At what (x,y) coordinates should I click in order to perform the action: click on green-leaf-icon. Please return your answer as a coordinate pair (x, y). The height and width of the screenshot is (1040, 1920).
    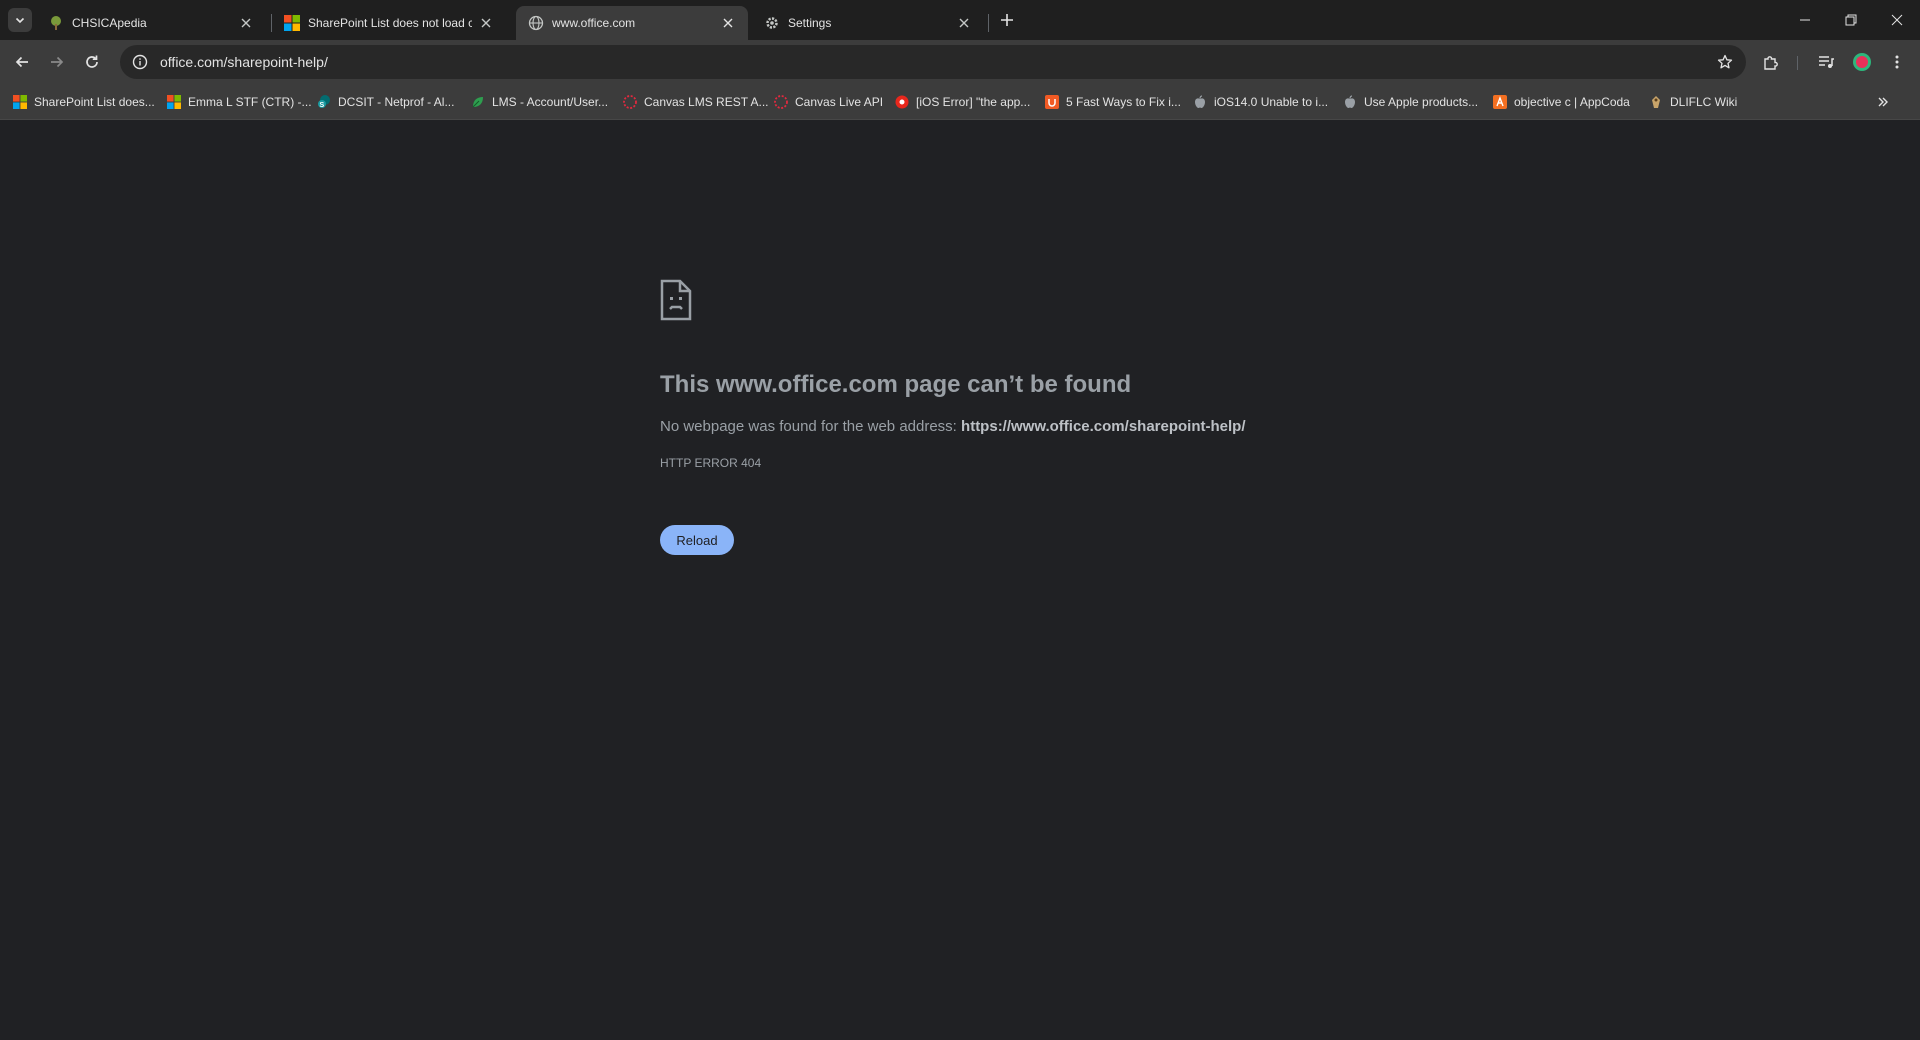
    Looking at the image, I should click on (478, 102).